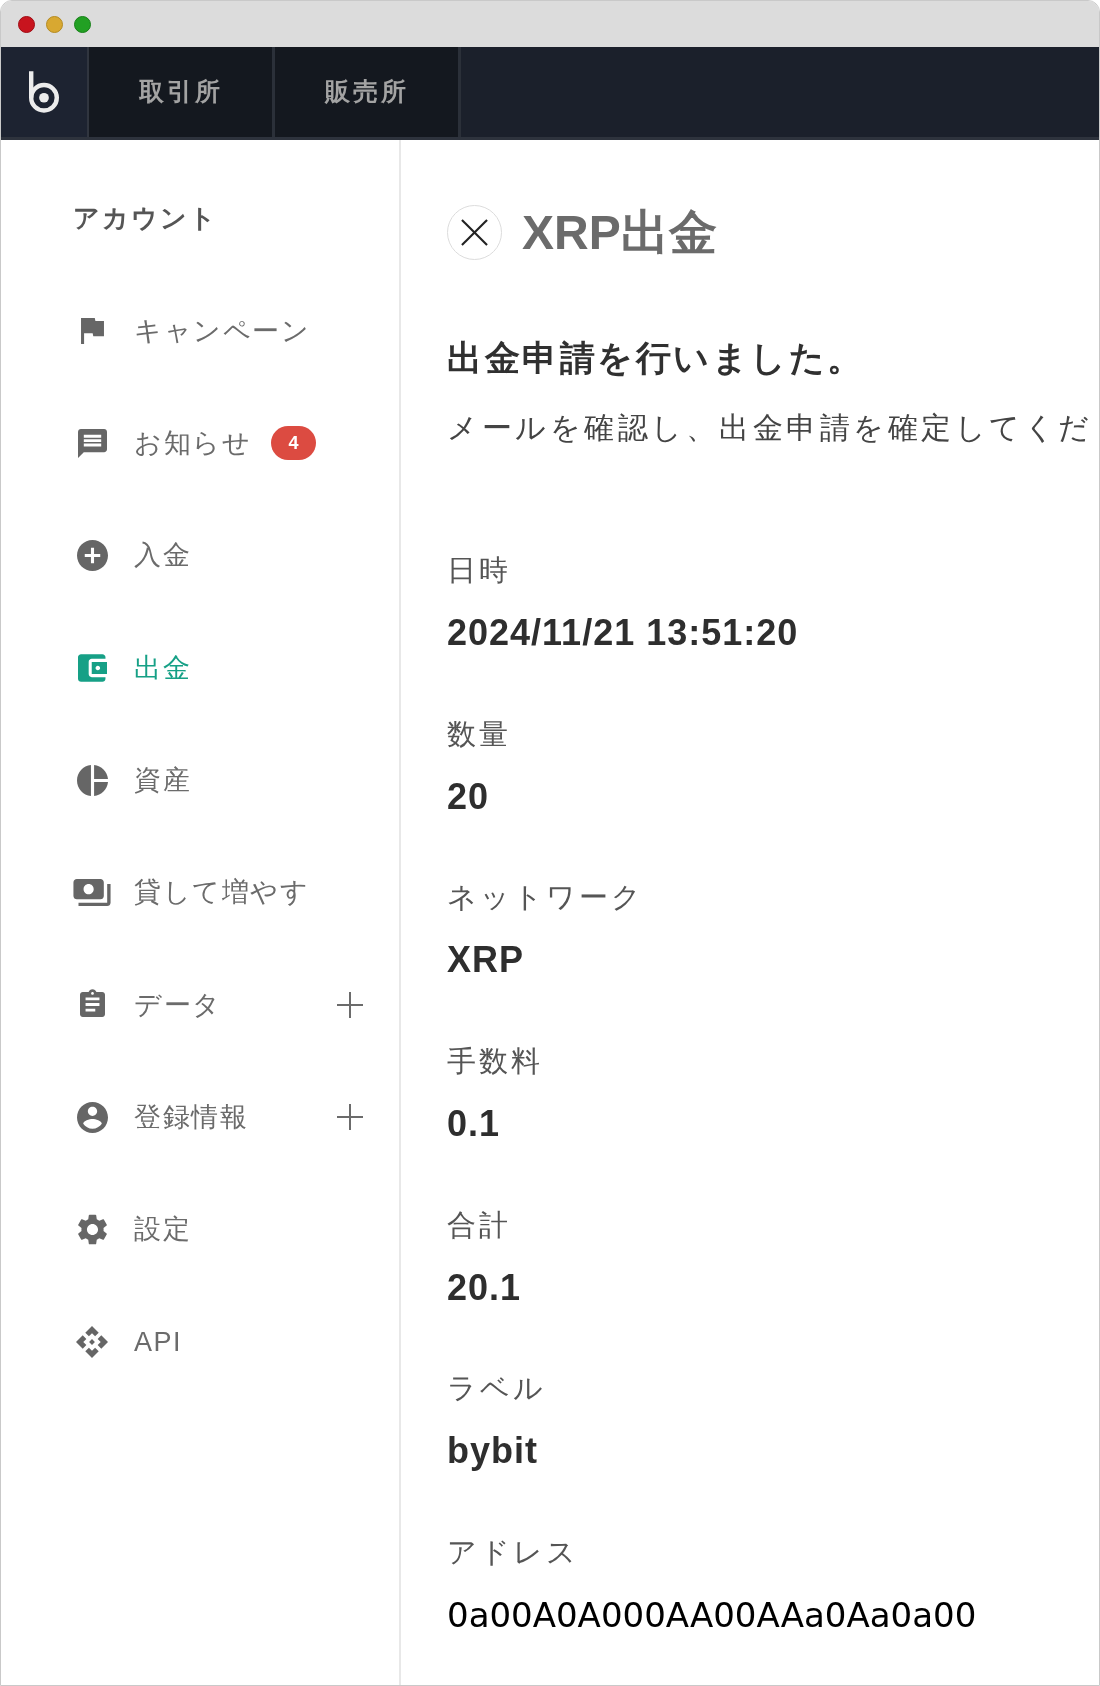  I want to click on logo-icon, so click(44, 92).